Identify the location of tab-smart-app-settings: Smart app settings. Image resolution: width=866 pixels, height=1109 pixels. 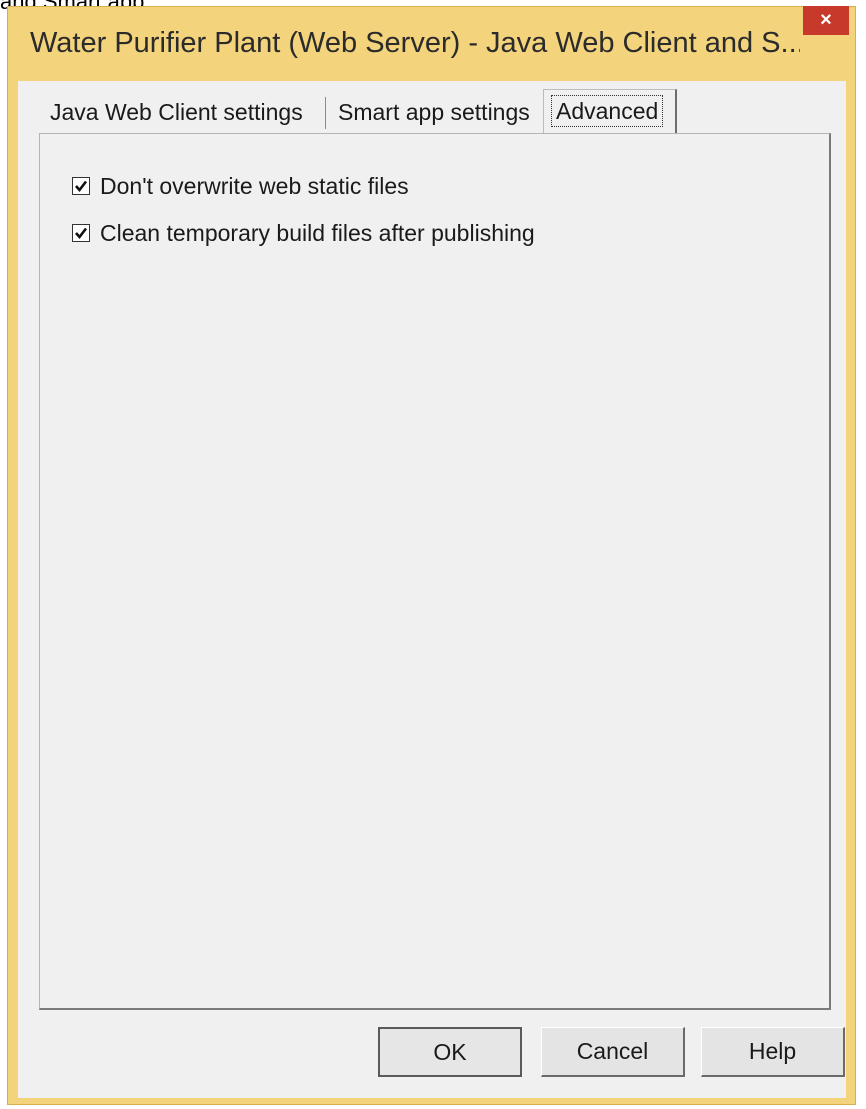
(434, 112).